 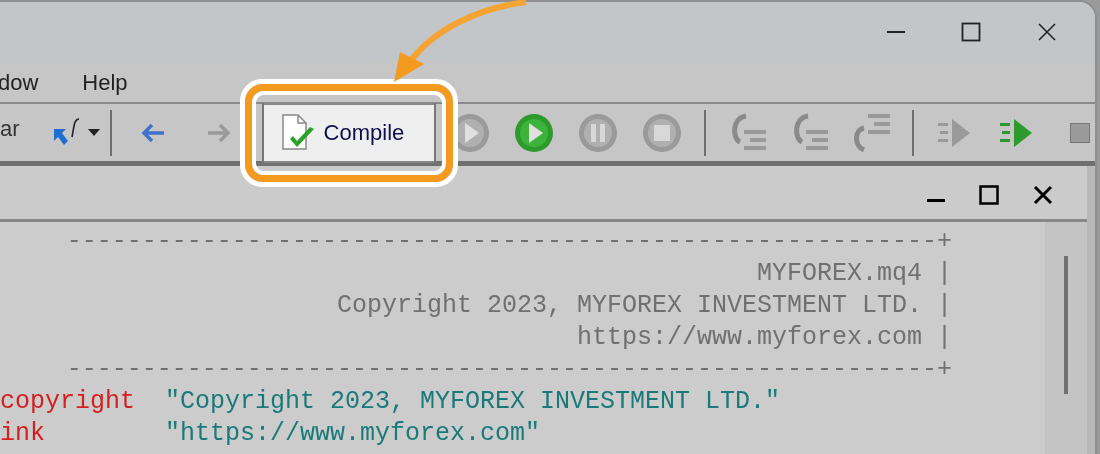 I want to click on string-literal: "Copyright 2023, MYFOREX INVESTMENT LTD.", so click(x=473, y=402).